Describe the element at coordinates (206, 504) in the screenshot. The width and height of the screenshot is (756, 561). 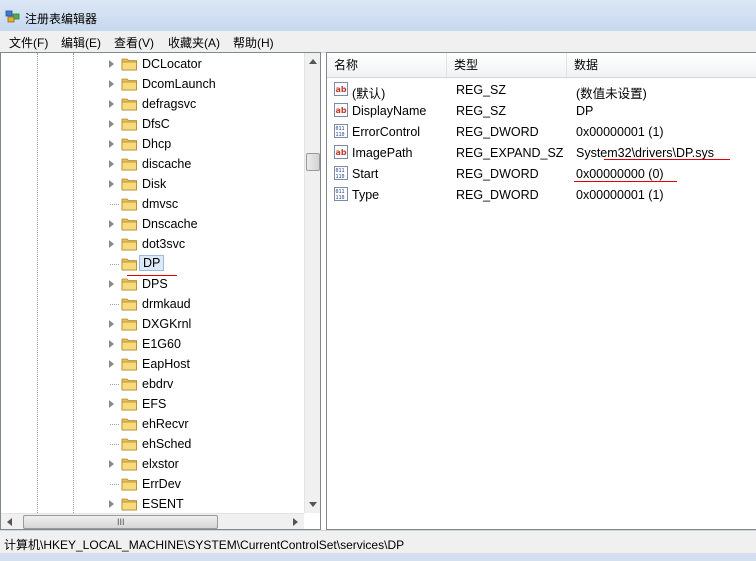
I see `tree-item: ESENT` at that location.